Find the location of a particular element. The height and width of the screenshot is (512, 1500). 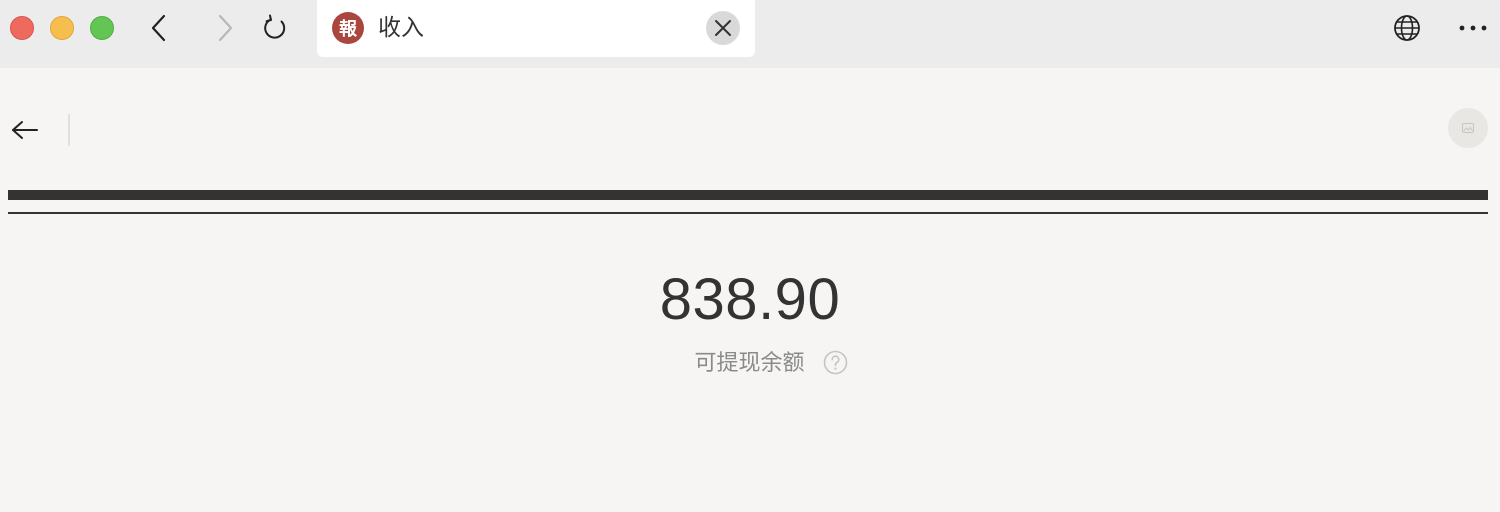

more-horizontal-icon is located at coordinates (1473, 28).